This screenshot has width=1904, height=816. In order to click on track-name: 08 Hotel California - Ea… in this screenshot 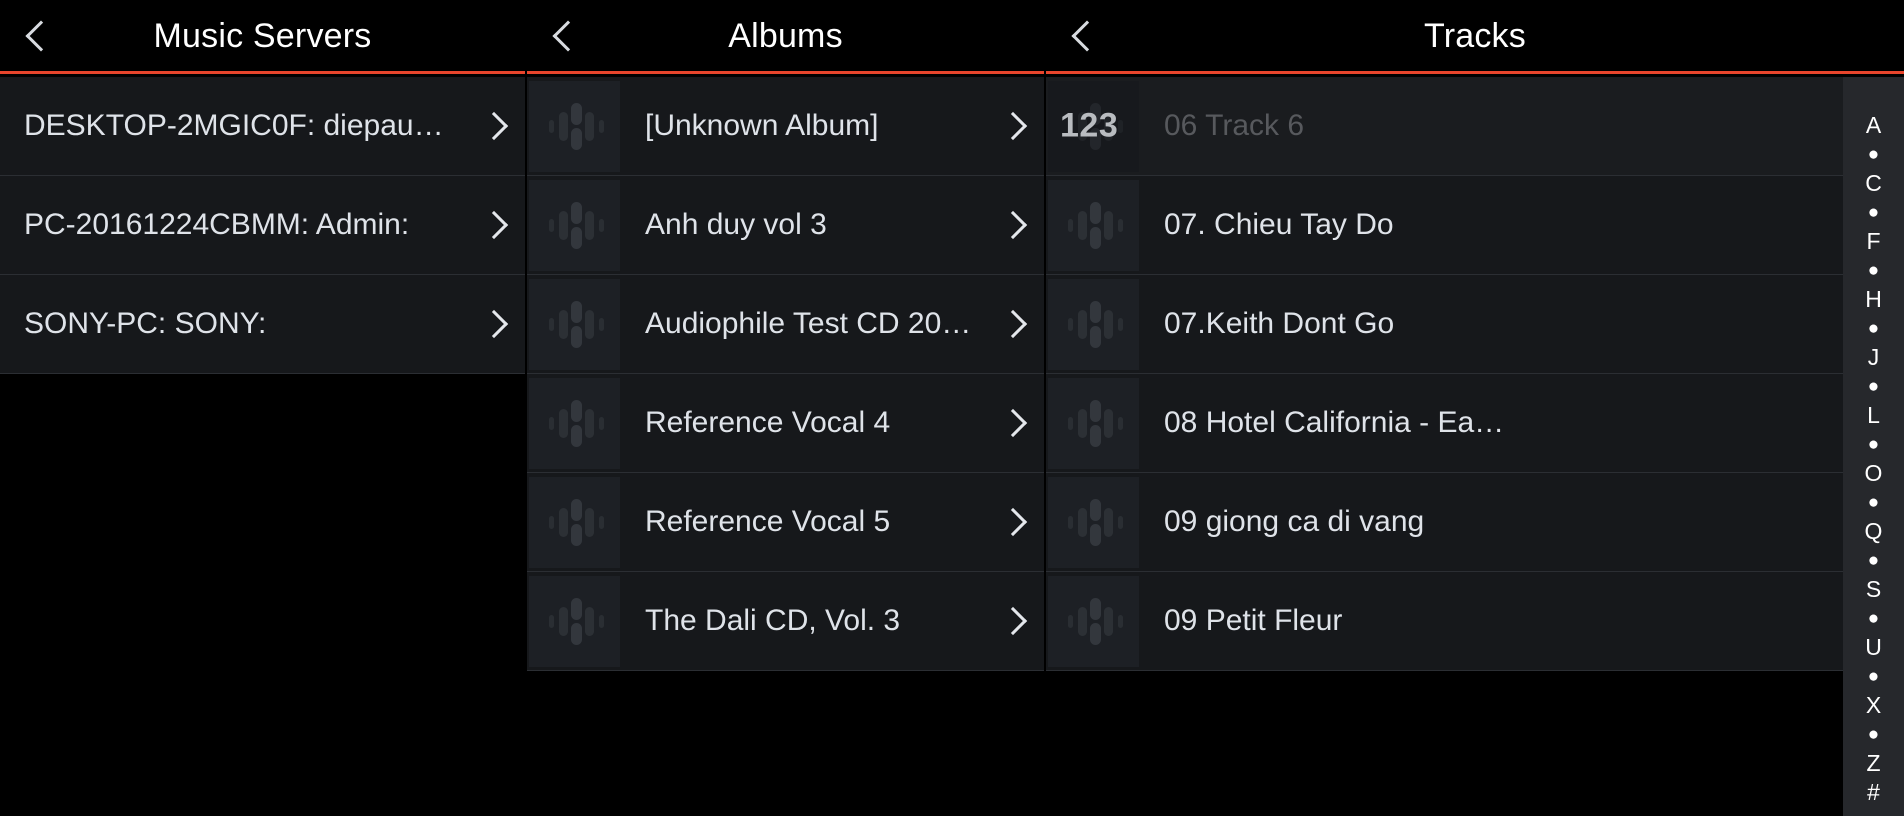, I will do `click(1334, 422)`.